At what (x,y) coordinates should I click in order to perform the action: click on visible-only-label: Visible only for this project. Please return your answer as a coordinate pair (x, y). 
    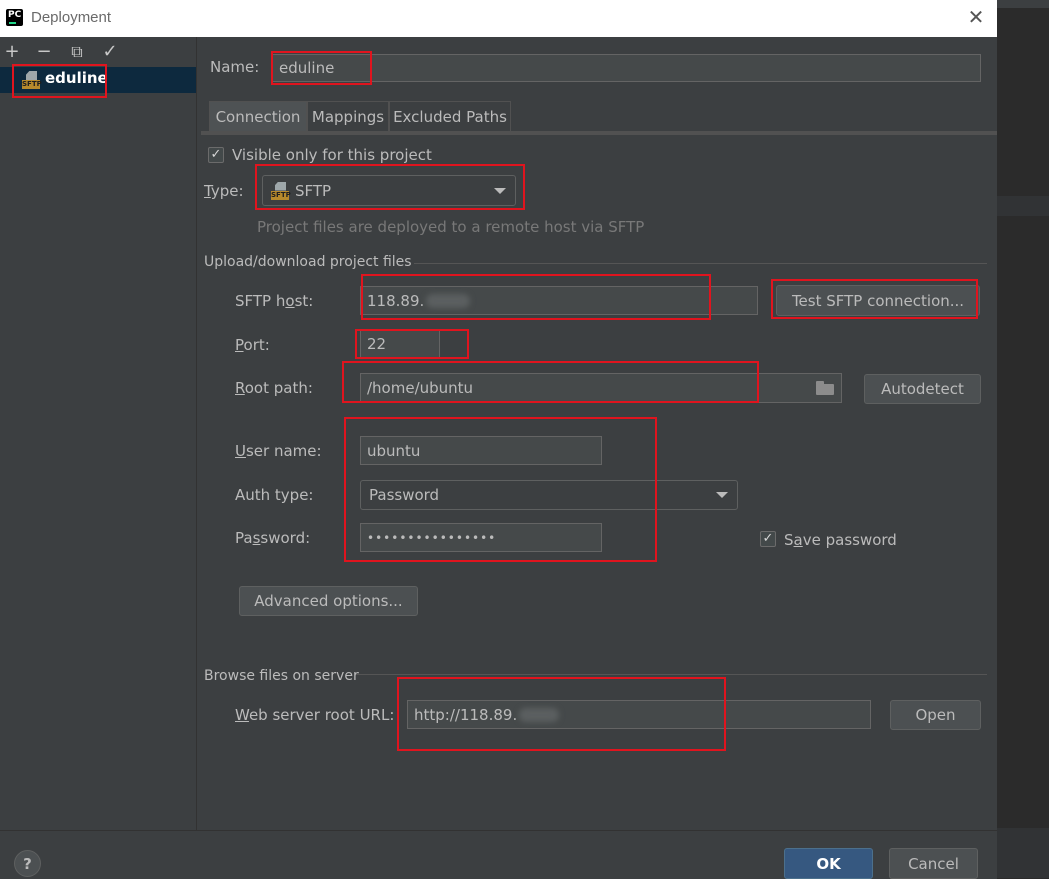
    Looking at the image, I should click on (332, 155).